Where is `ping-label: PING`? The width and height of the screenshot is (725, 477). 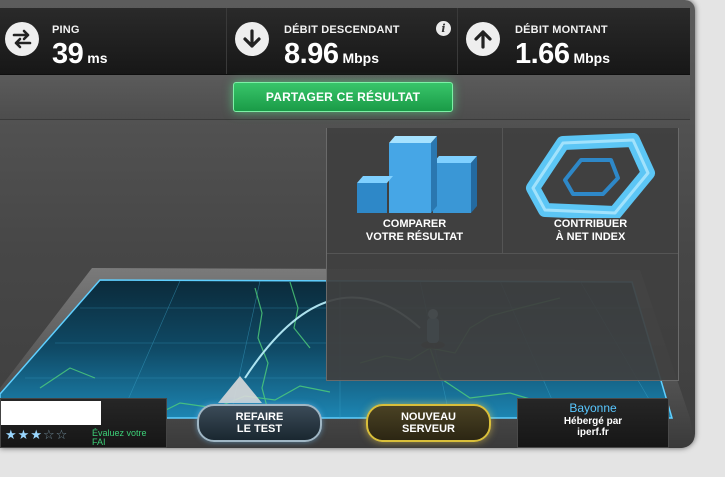
ping-label: PING is located at coordinates (66, 30).